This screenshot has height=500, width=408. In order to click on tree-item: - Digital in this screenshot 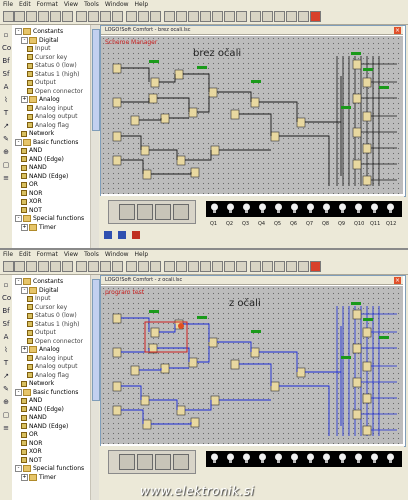, I will do `click(39, 40)`.